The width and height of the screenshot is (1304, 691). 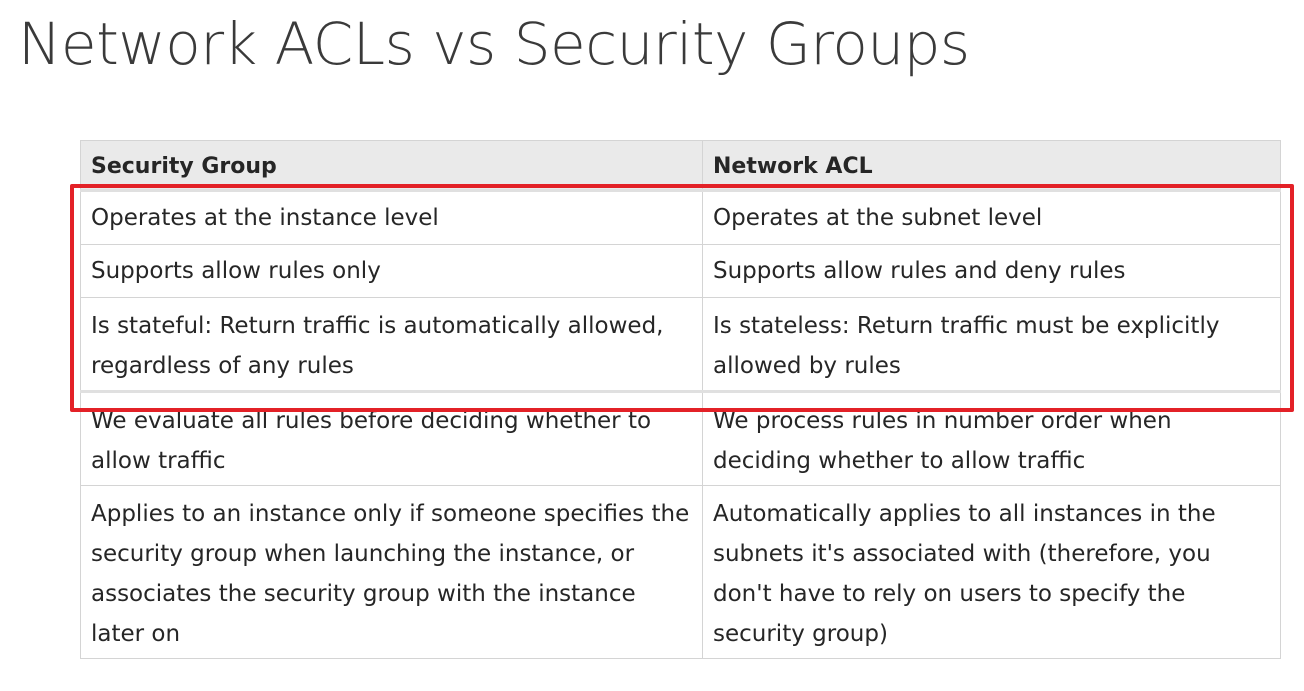 What do you see at coordinates (391, 271) in the screenshot?
I see `table-cell: Supports allow rules only` at bounding box center [391, 271].